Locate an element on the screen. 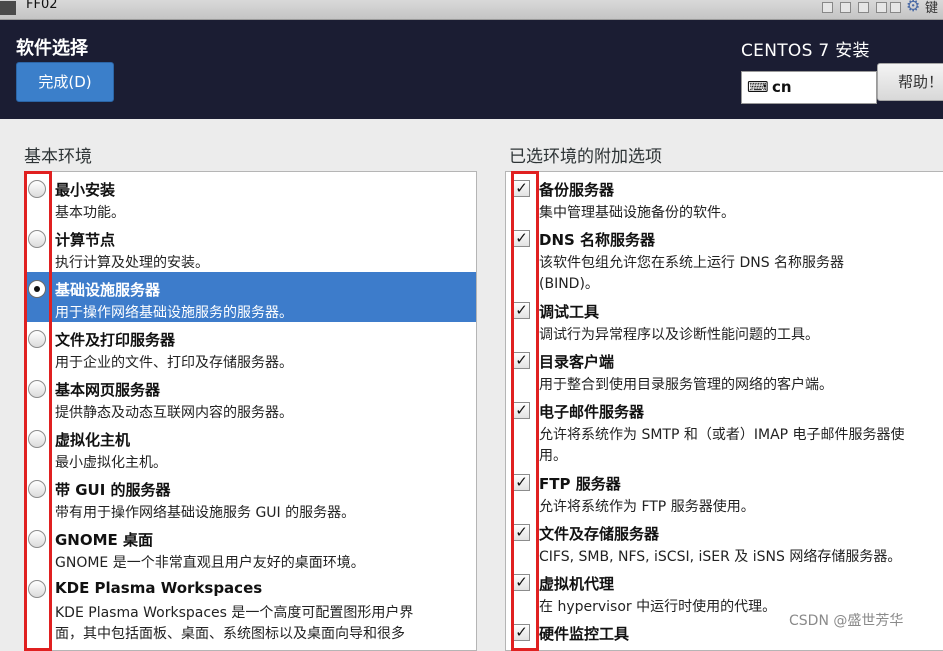  environment-name: 带 GUI 的服务器 is located at coordinates (113, 490).